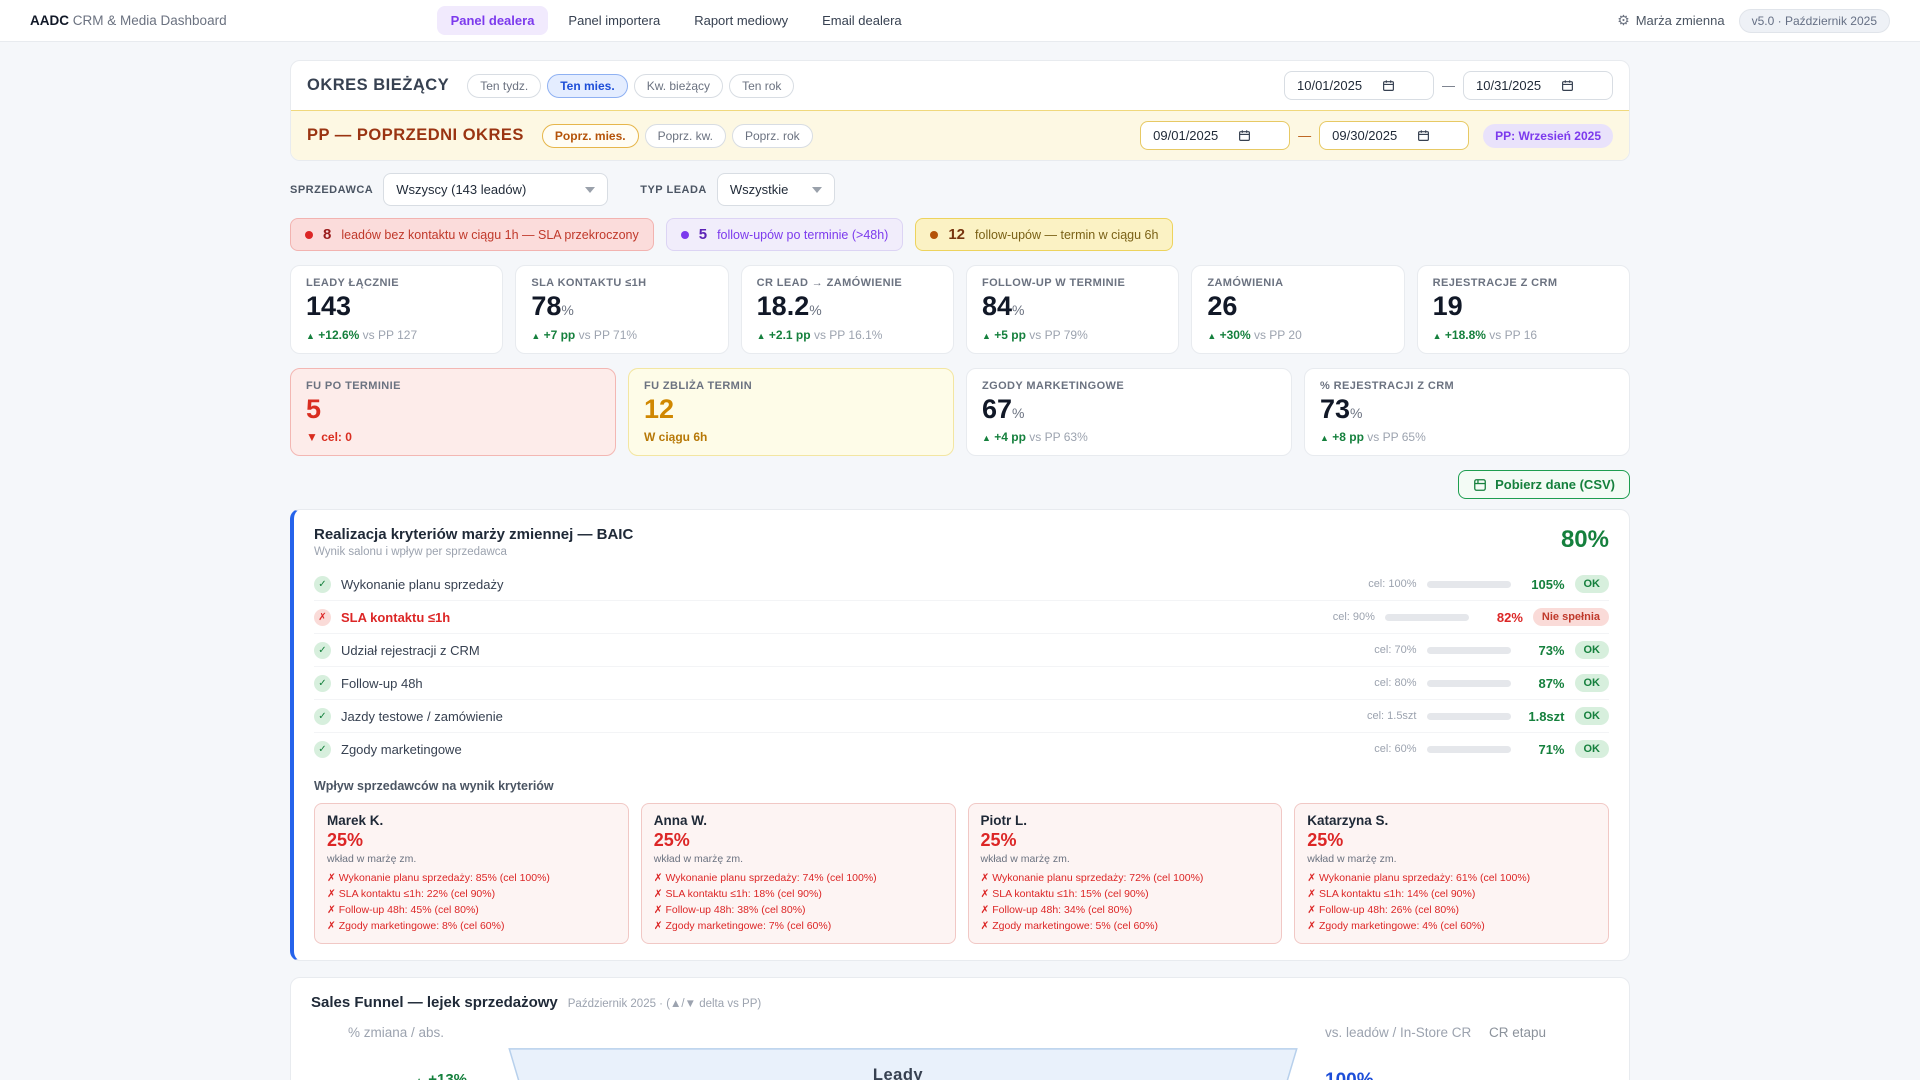  What do you see at coordinates (1395, 683) in the screenshot?
I see `criterion-target: cel: 80%` at bounding box center [1395, 683].